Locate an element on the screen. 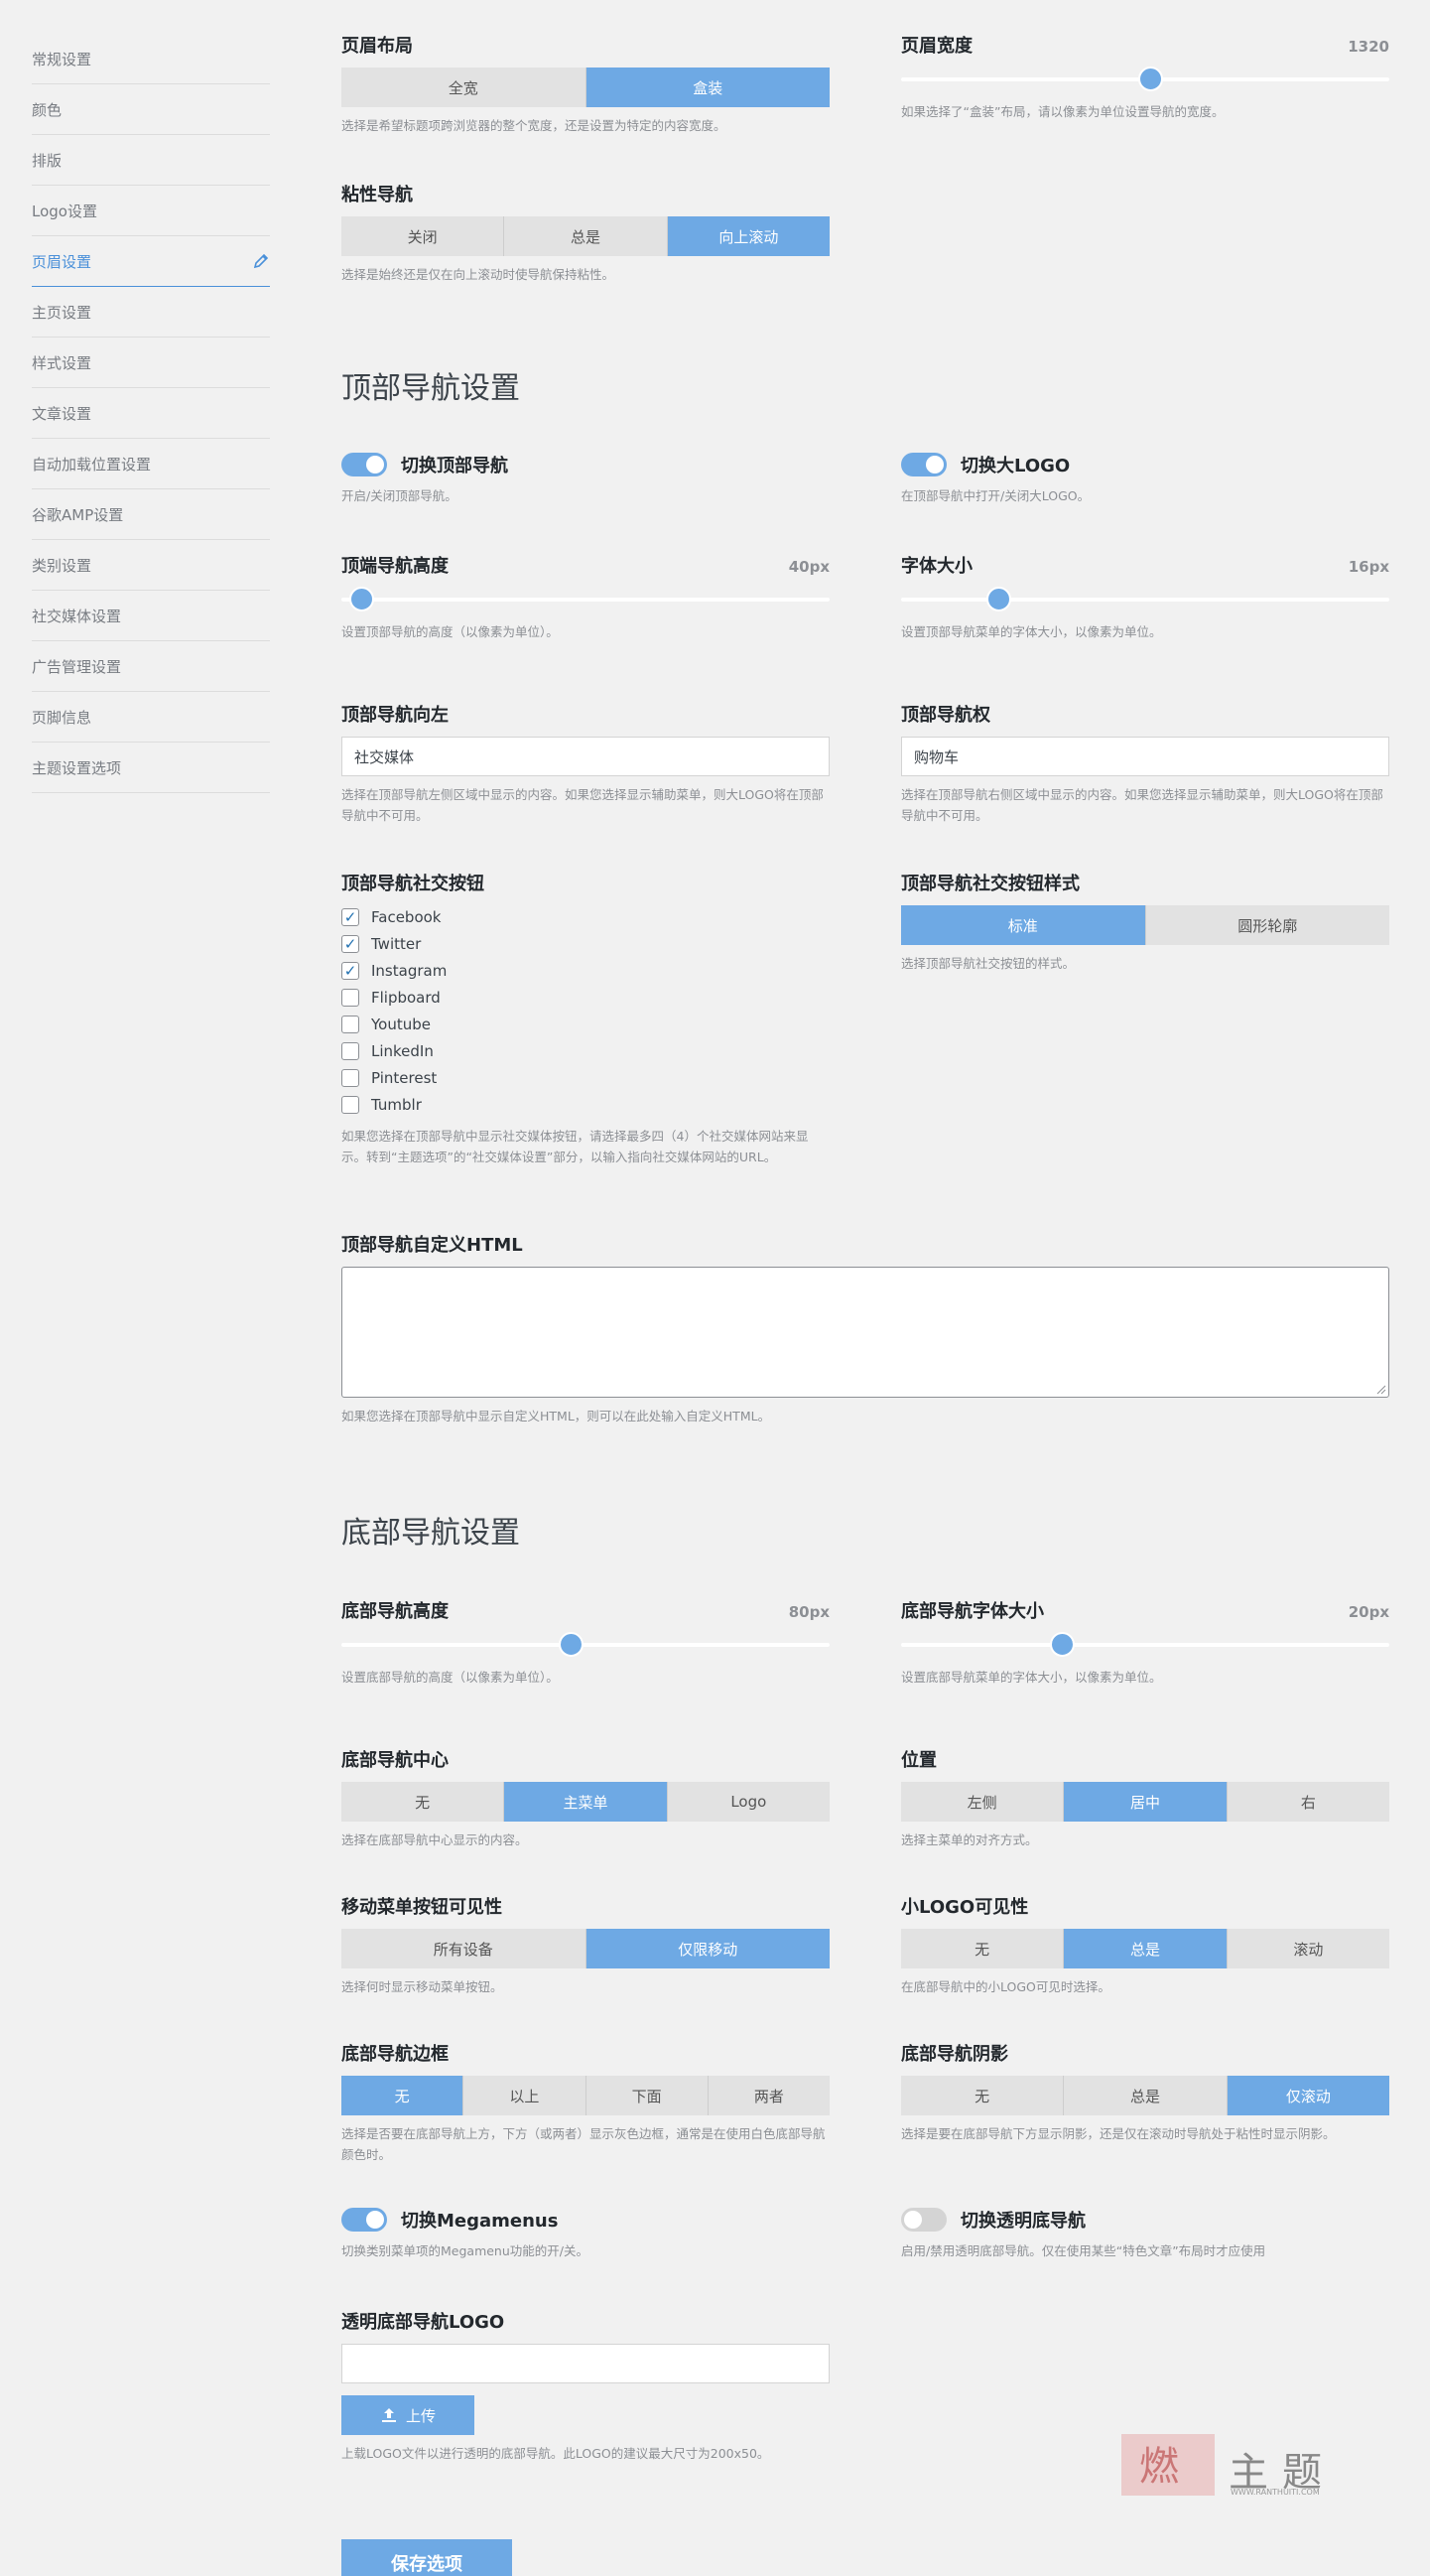 This screenshot has height=2576, width=1430. top-nav-font-slider is located at coordinates (1145, 598).